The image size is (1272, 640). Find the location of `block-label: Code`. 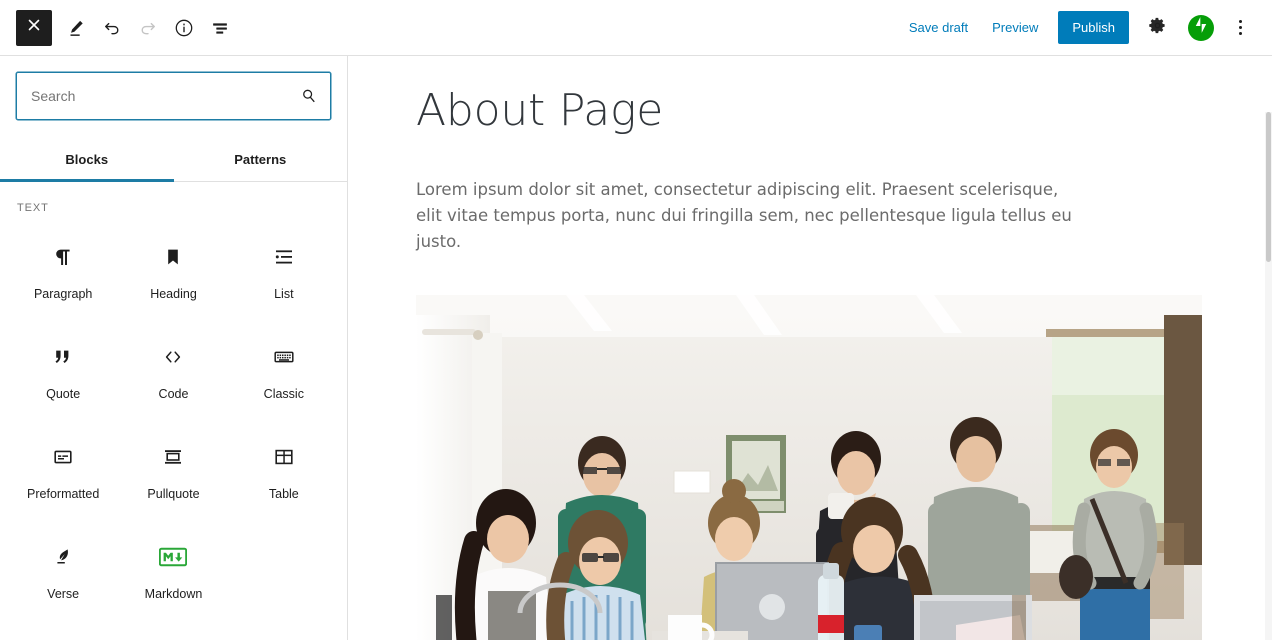

block-label: Code is located at coordinates (173, 394).